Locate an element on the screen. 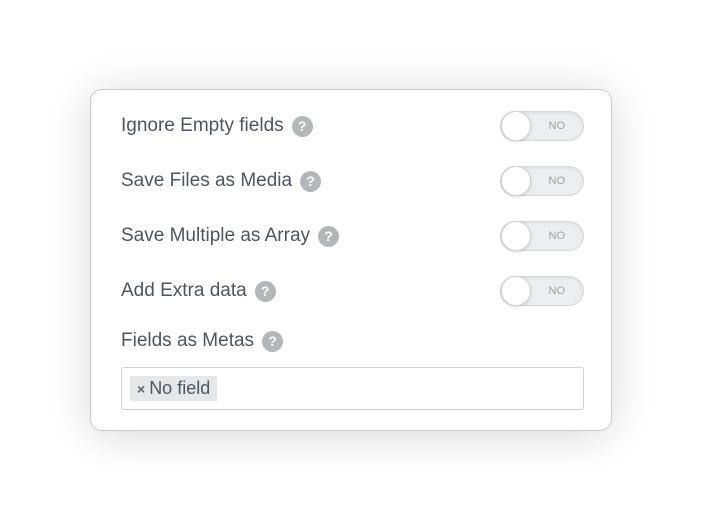  close-icon: × is located at coordinates (141, 389).